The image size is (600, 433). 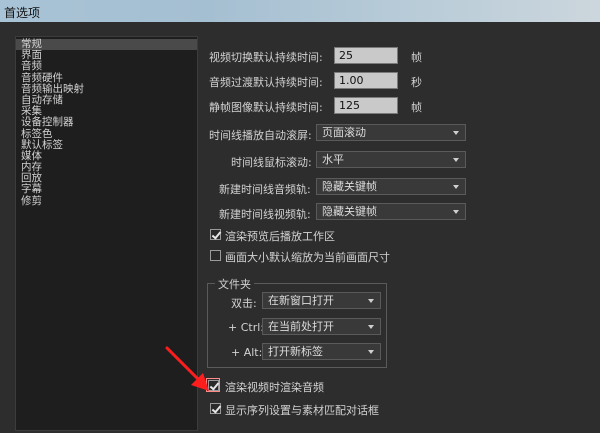 What do you see at coordinates (344, 132) in the screenshot?
I see `autoscroll-value: 页面滚动` at bounding box center [344, 132].